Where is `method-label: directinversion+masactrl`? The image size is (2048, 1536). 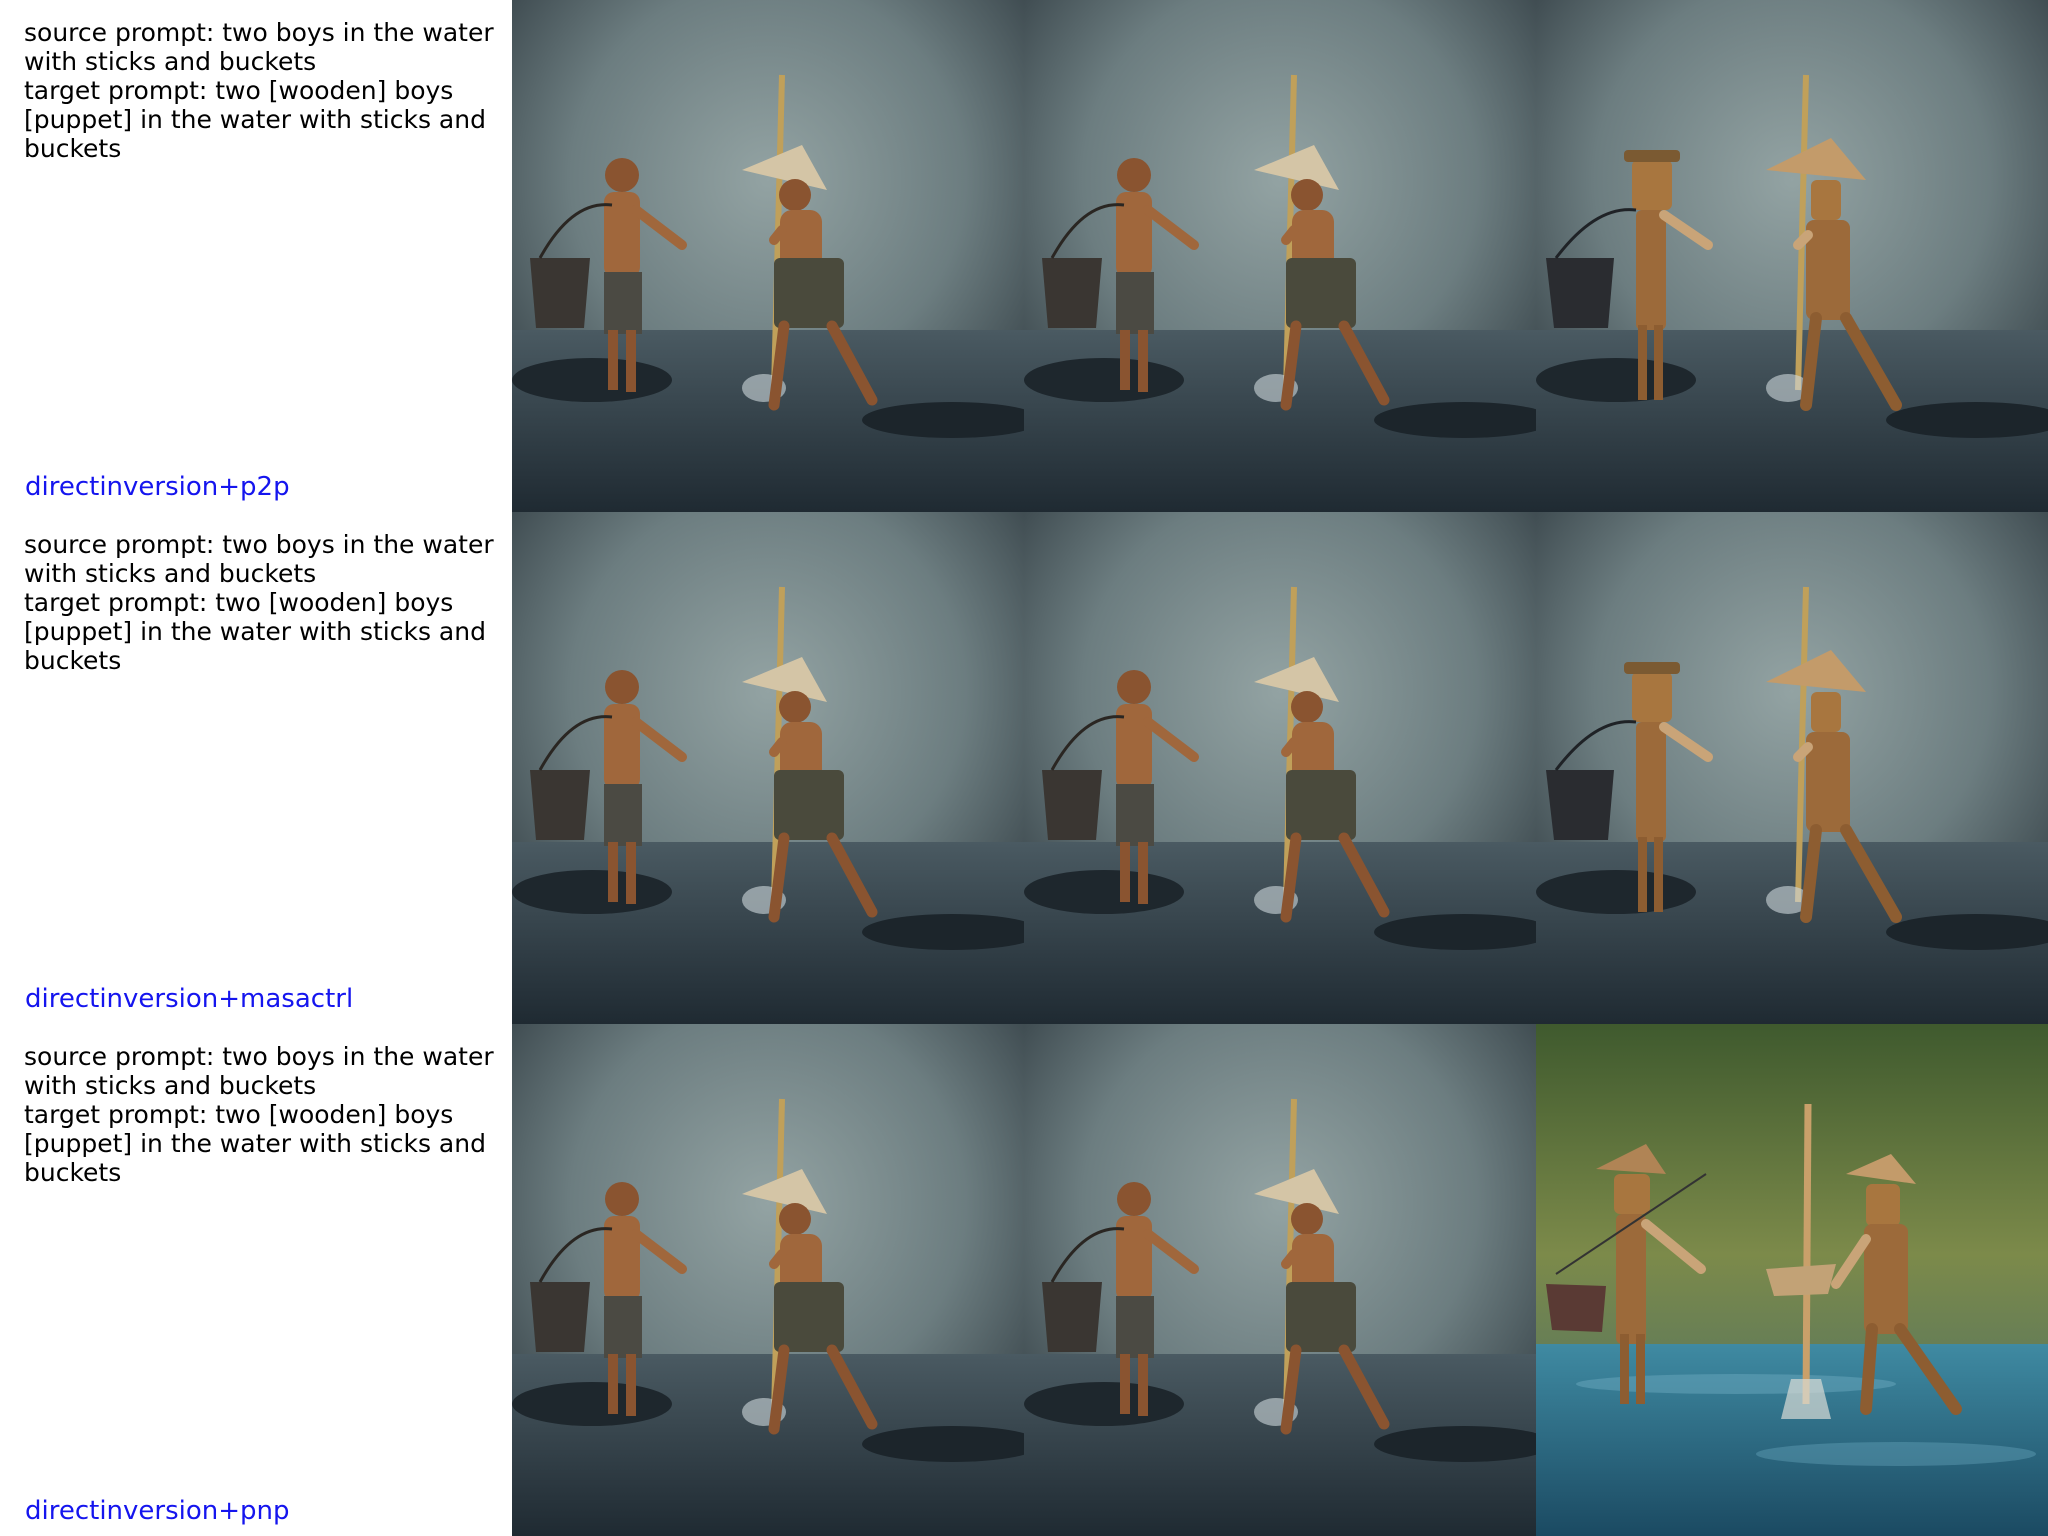
method-label: directinversion+masactrl is located at coordinates (189, 999).